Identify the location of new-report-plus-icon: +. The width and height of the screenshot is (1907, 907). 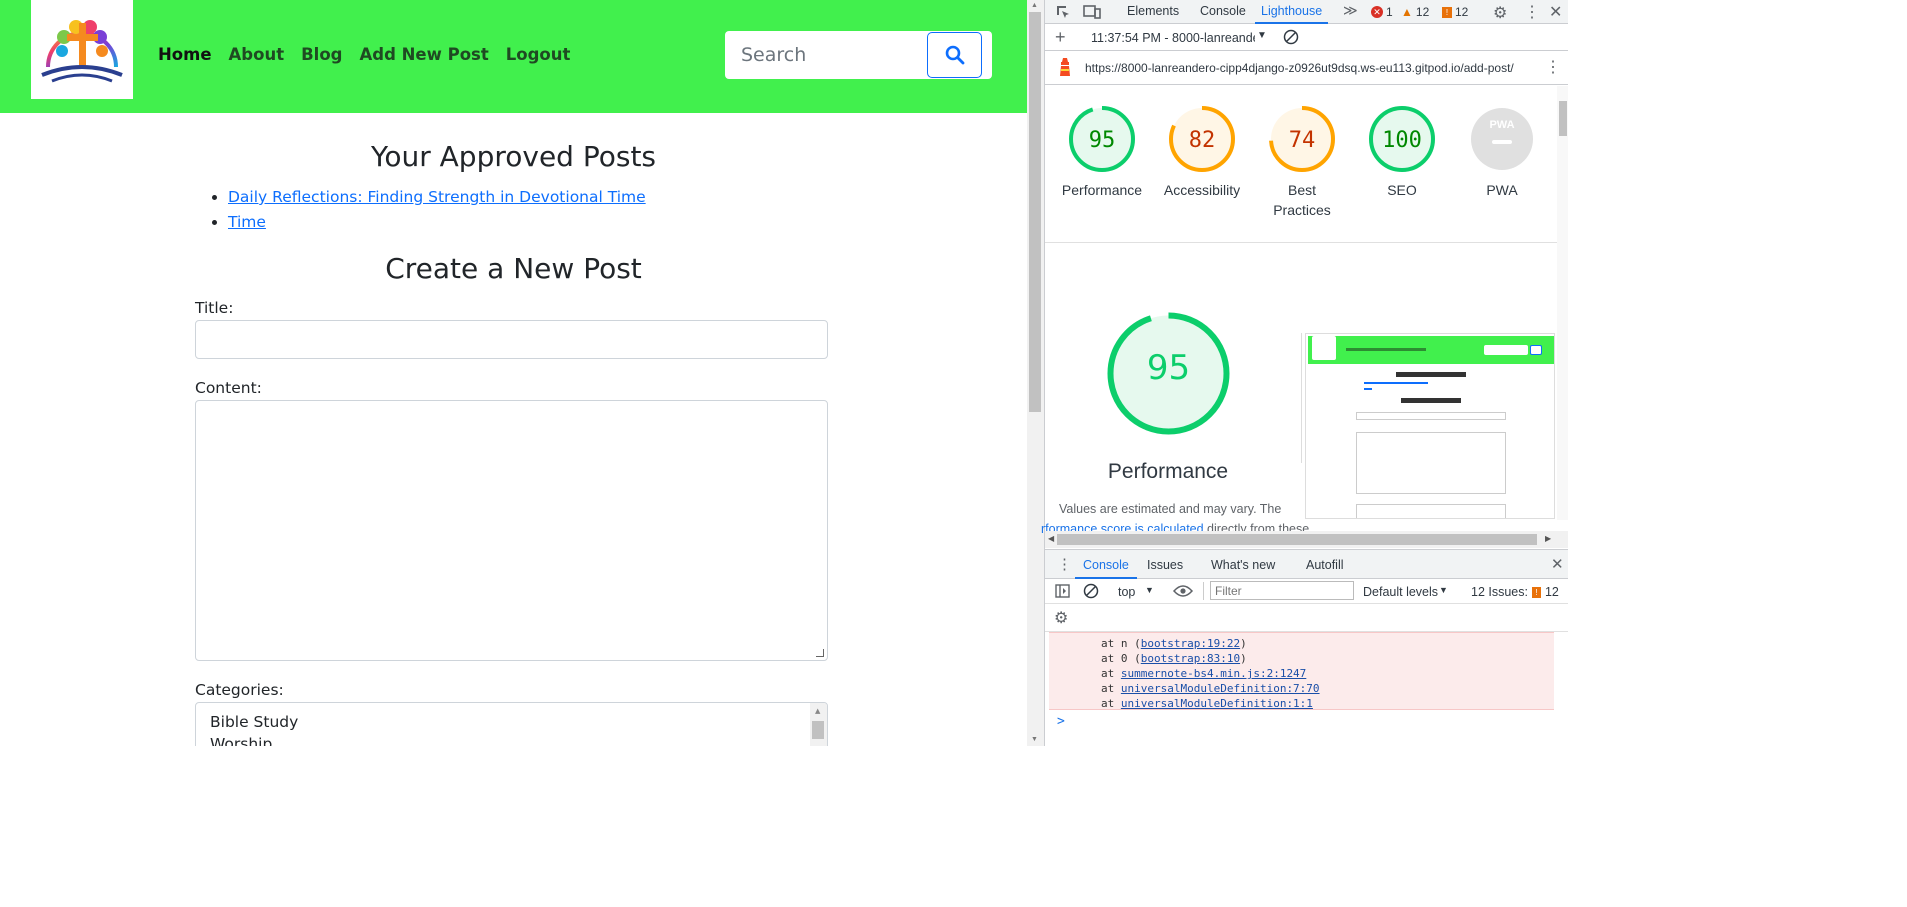
(1060, 37).